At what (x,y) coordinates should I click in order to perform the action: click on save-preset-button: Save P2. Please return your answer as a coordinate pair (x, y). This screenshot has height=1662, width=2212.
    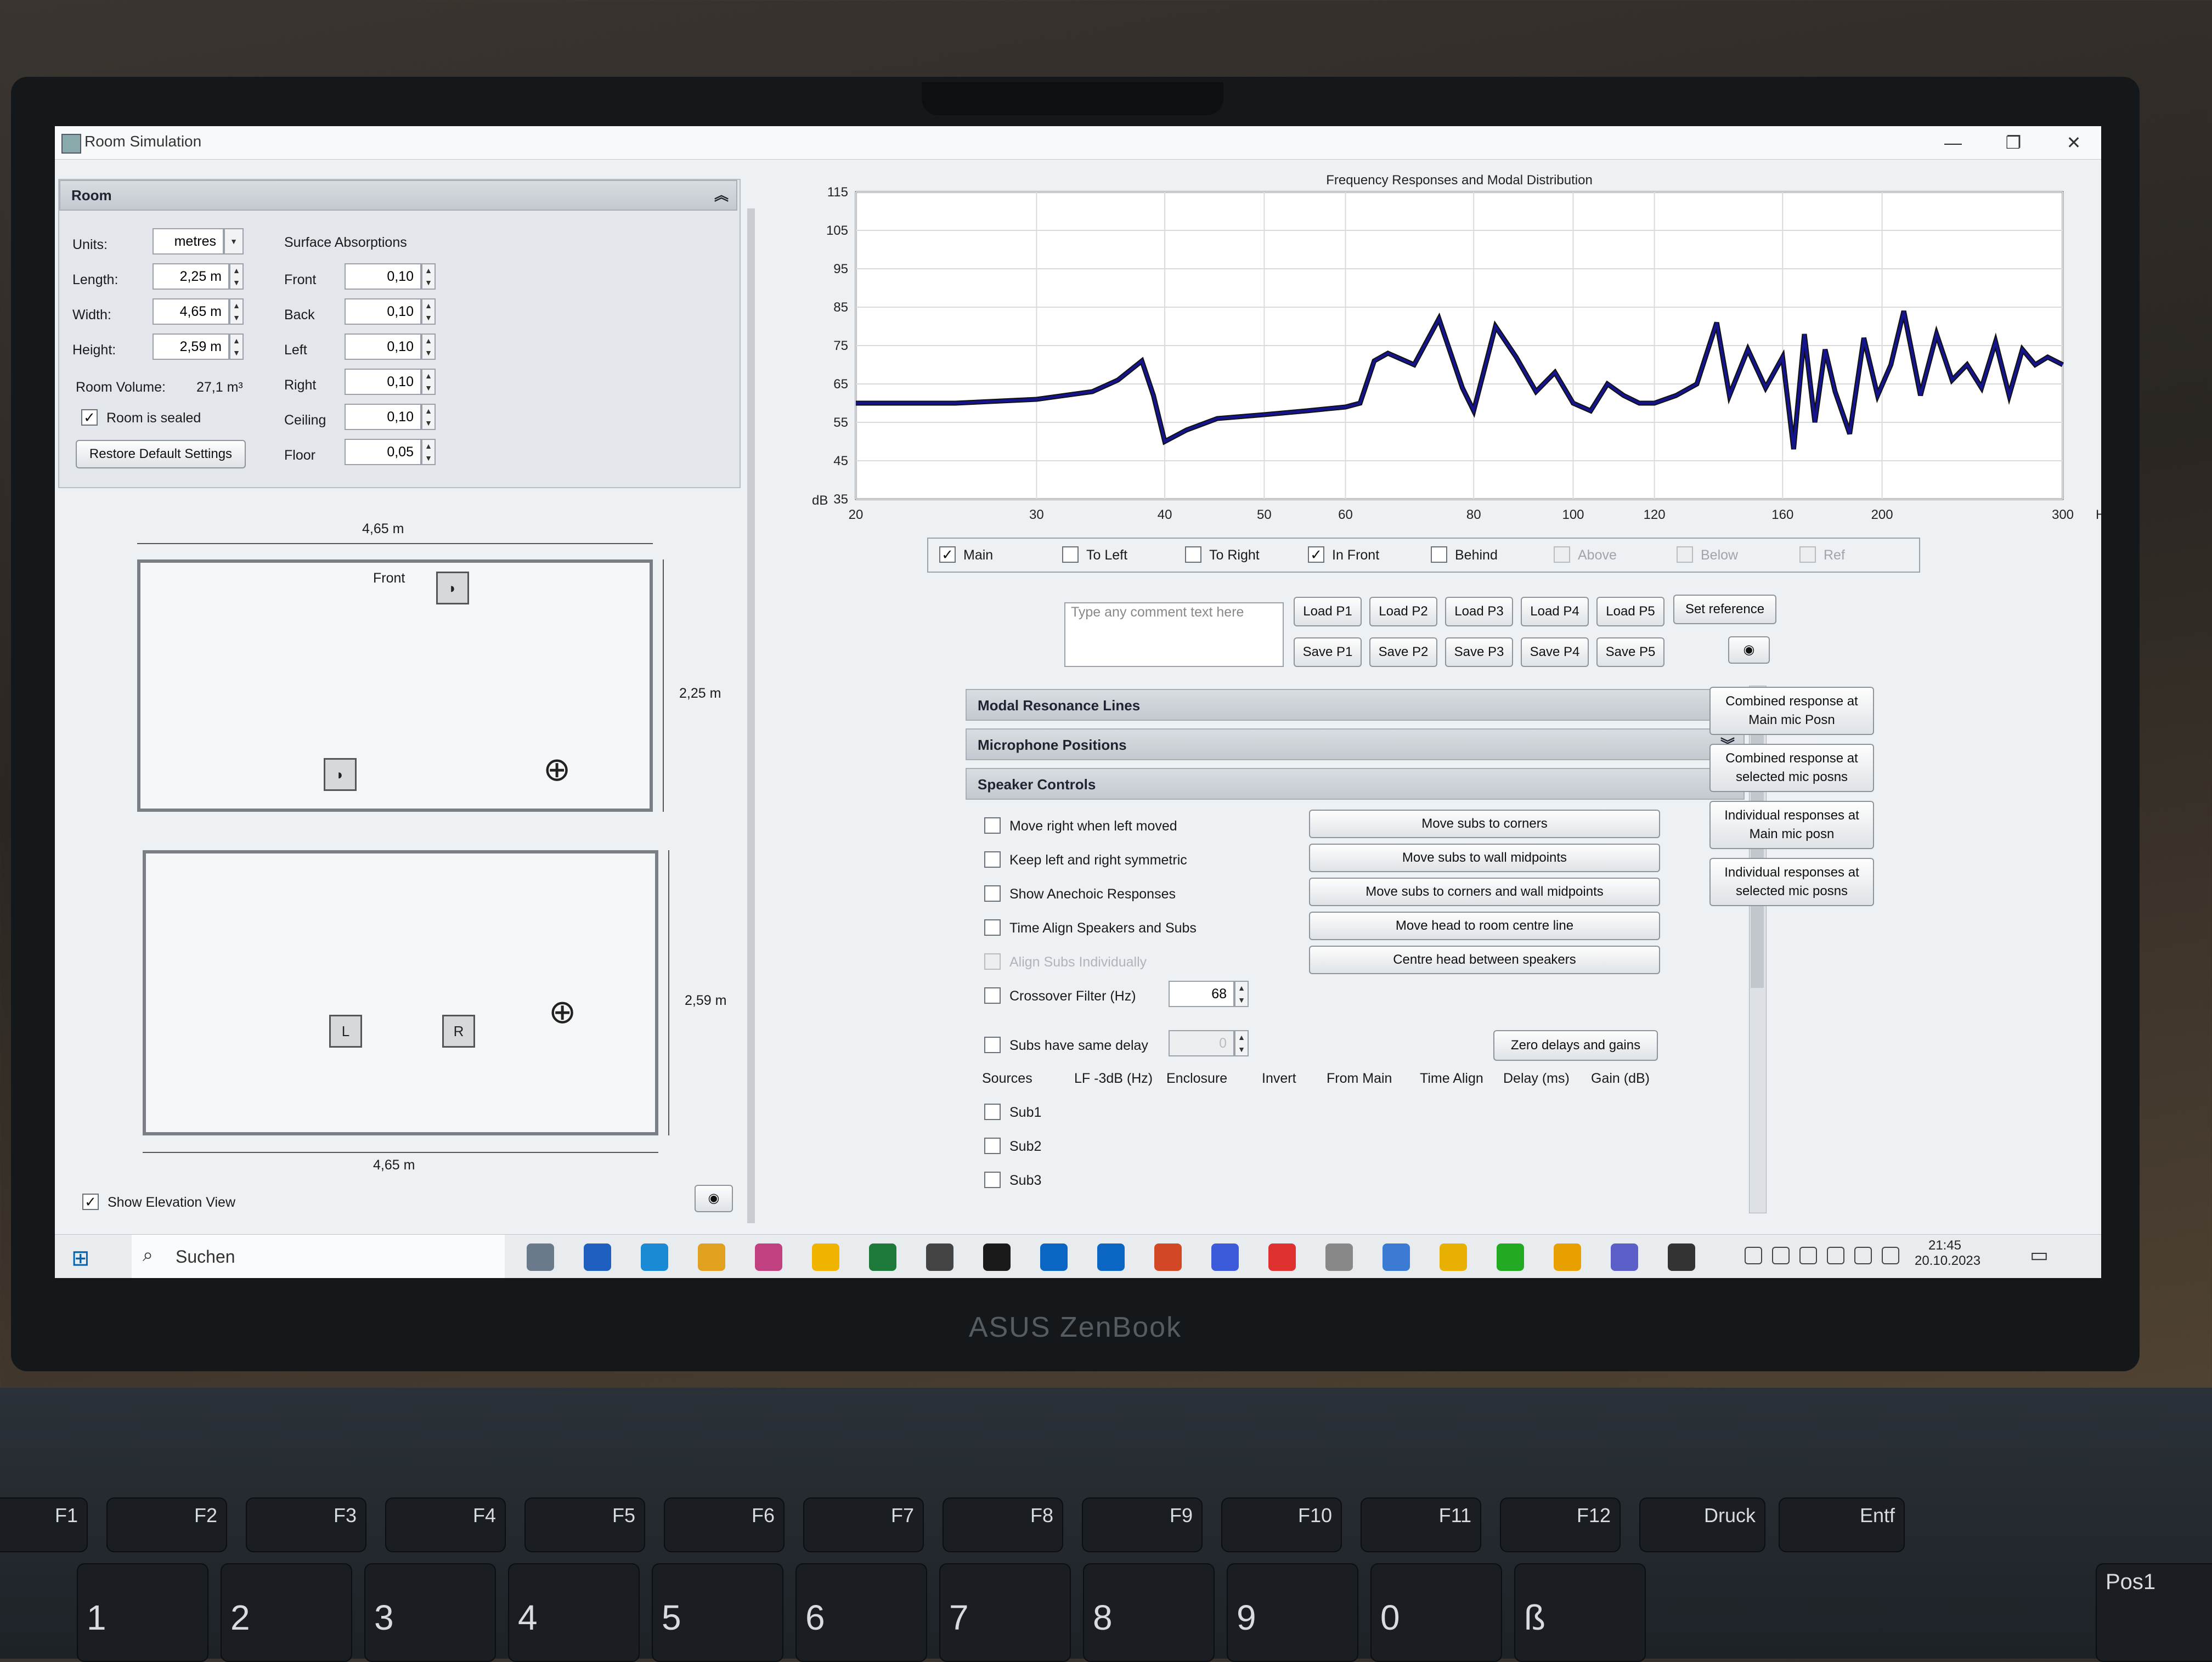
    Looking at the image, I should click on (1403, 652).